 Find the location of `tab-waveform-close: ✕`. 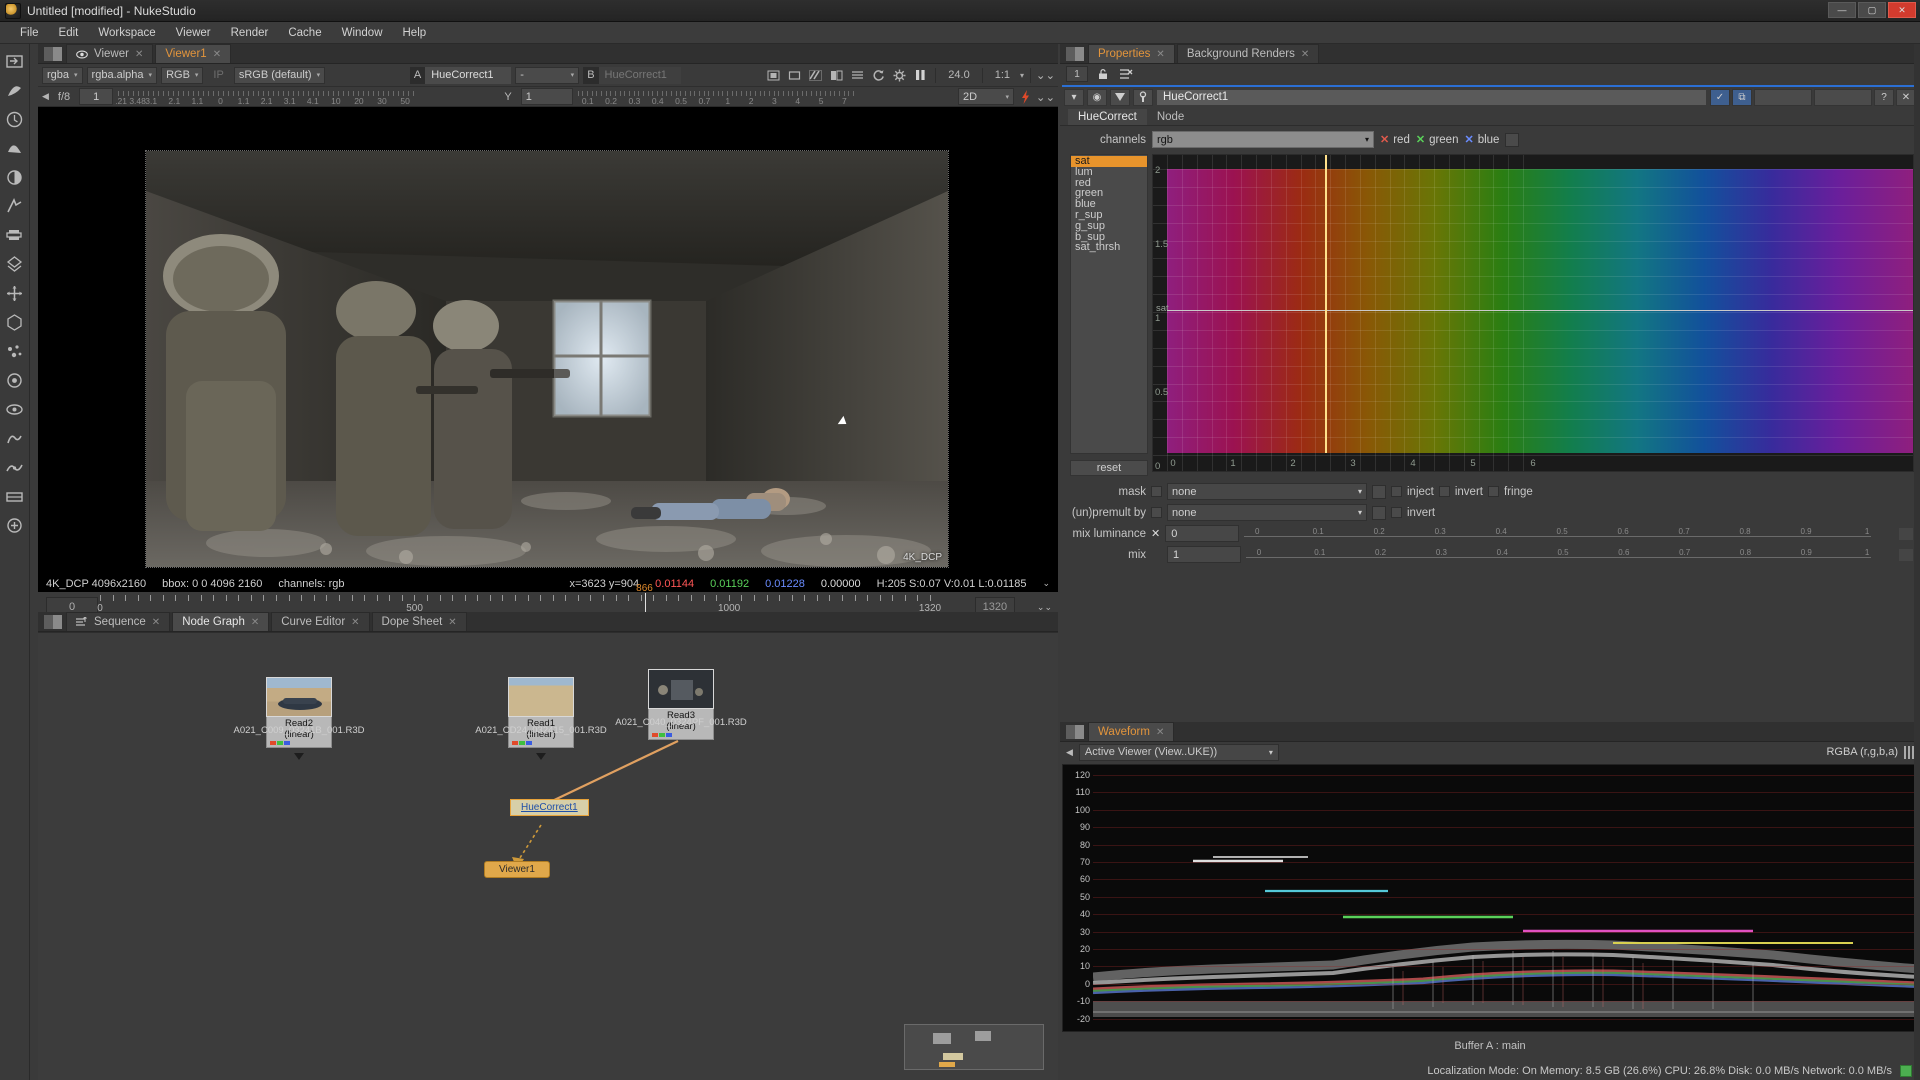

tab-waveform-close: ✕ is located at coordinates (1160, 732).